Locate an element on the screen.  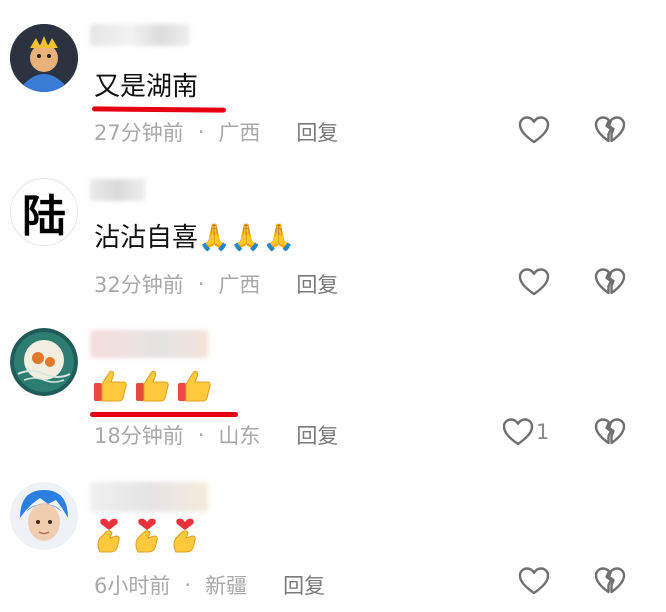
comment-time: 32分钟前 is located at coordinates (139, 285).